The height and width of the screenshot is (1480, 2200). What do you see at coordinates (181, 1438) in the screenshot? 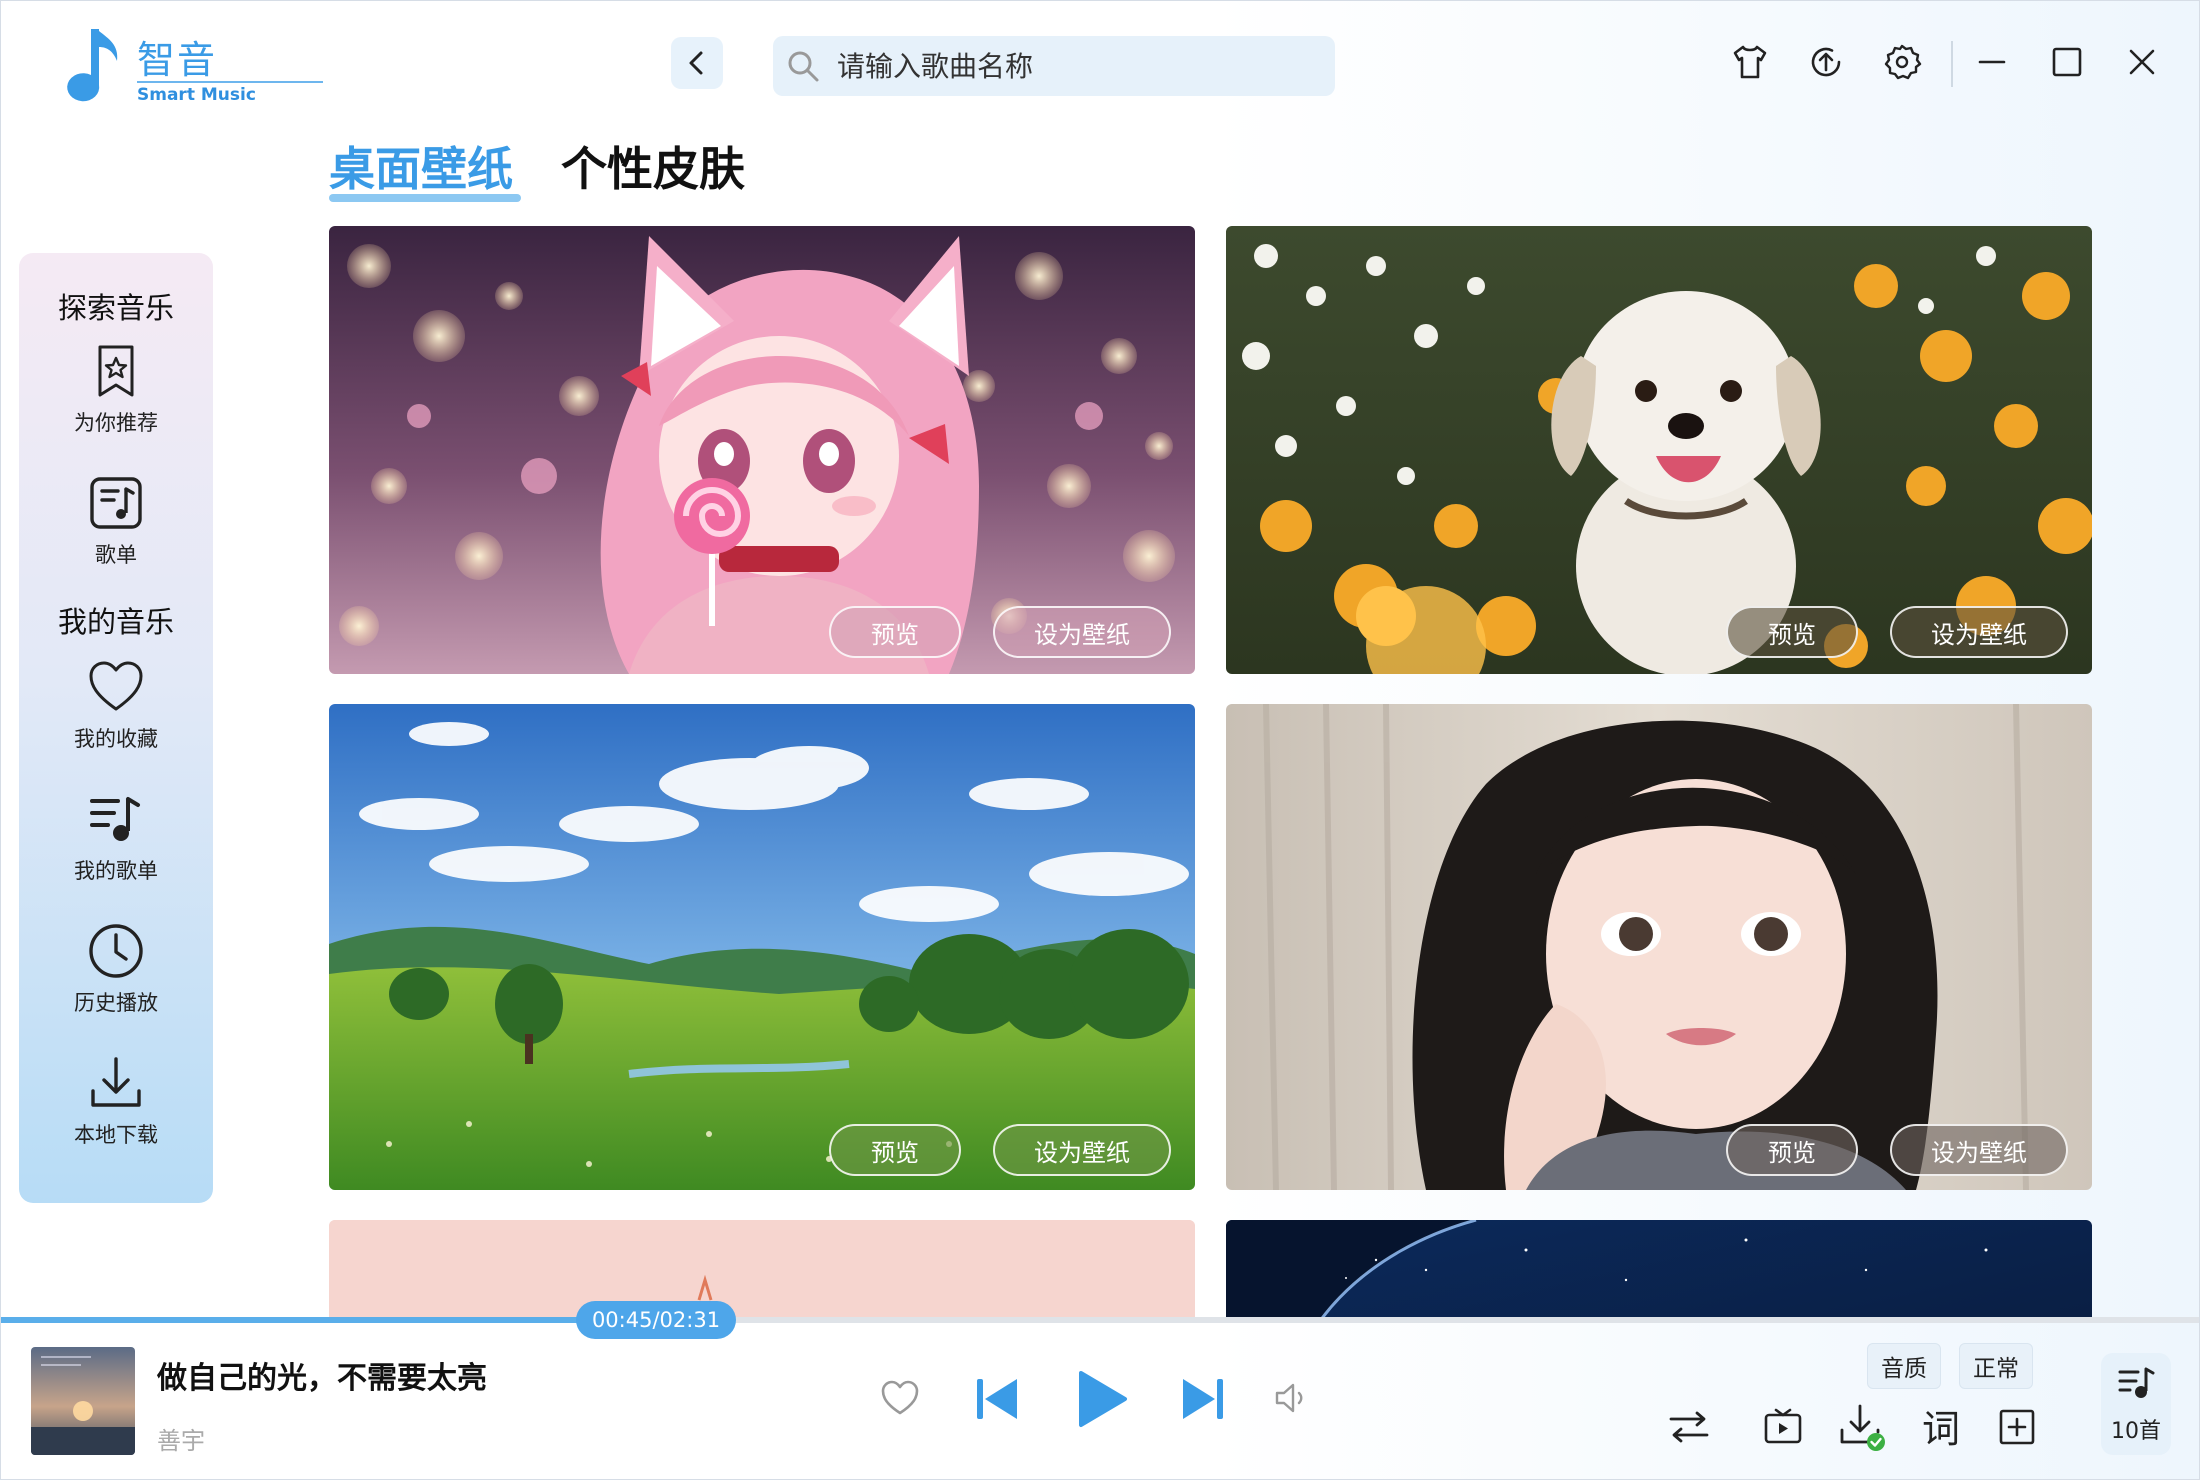
I see `song-artist: 善宇` at bounding box center [181, 1438].